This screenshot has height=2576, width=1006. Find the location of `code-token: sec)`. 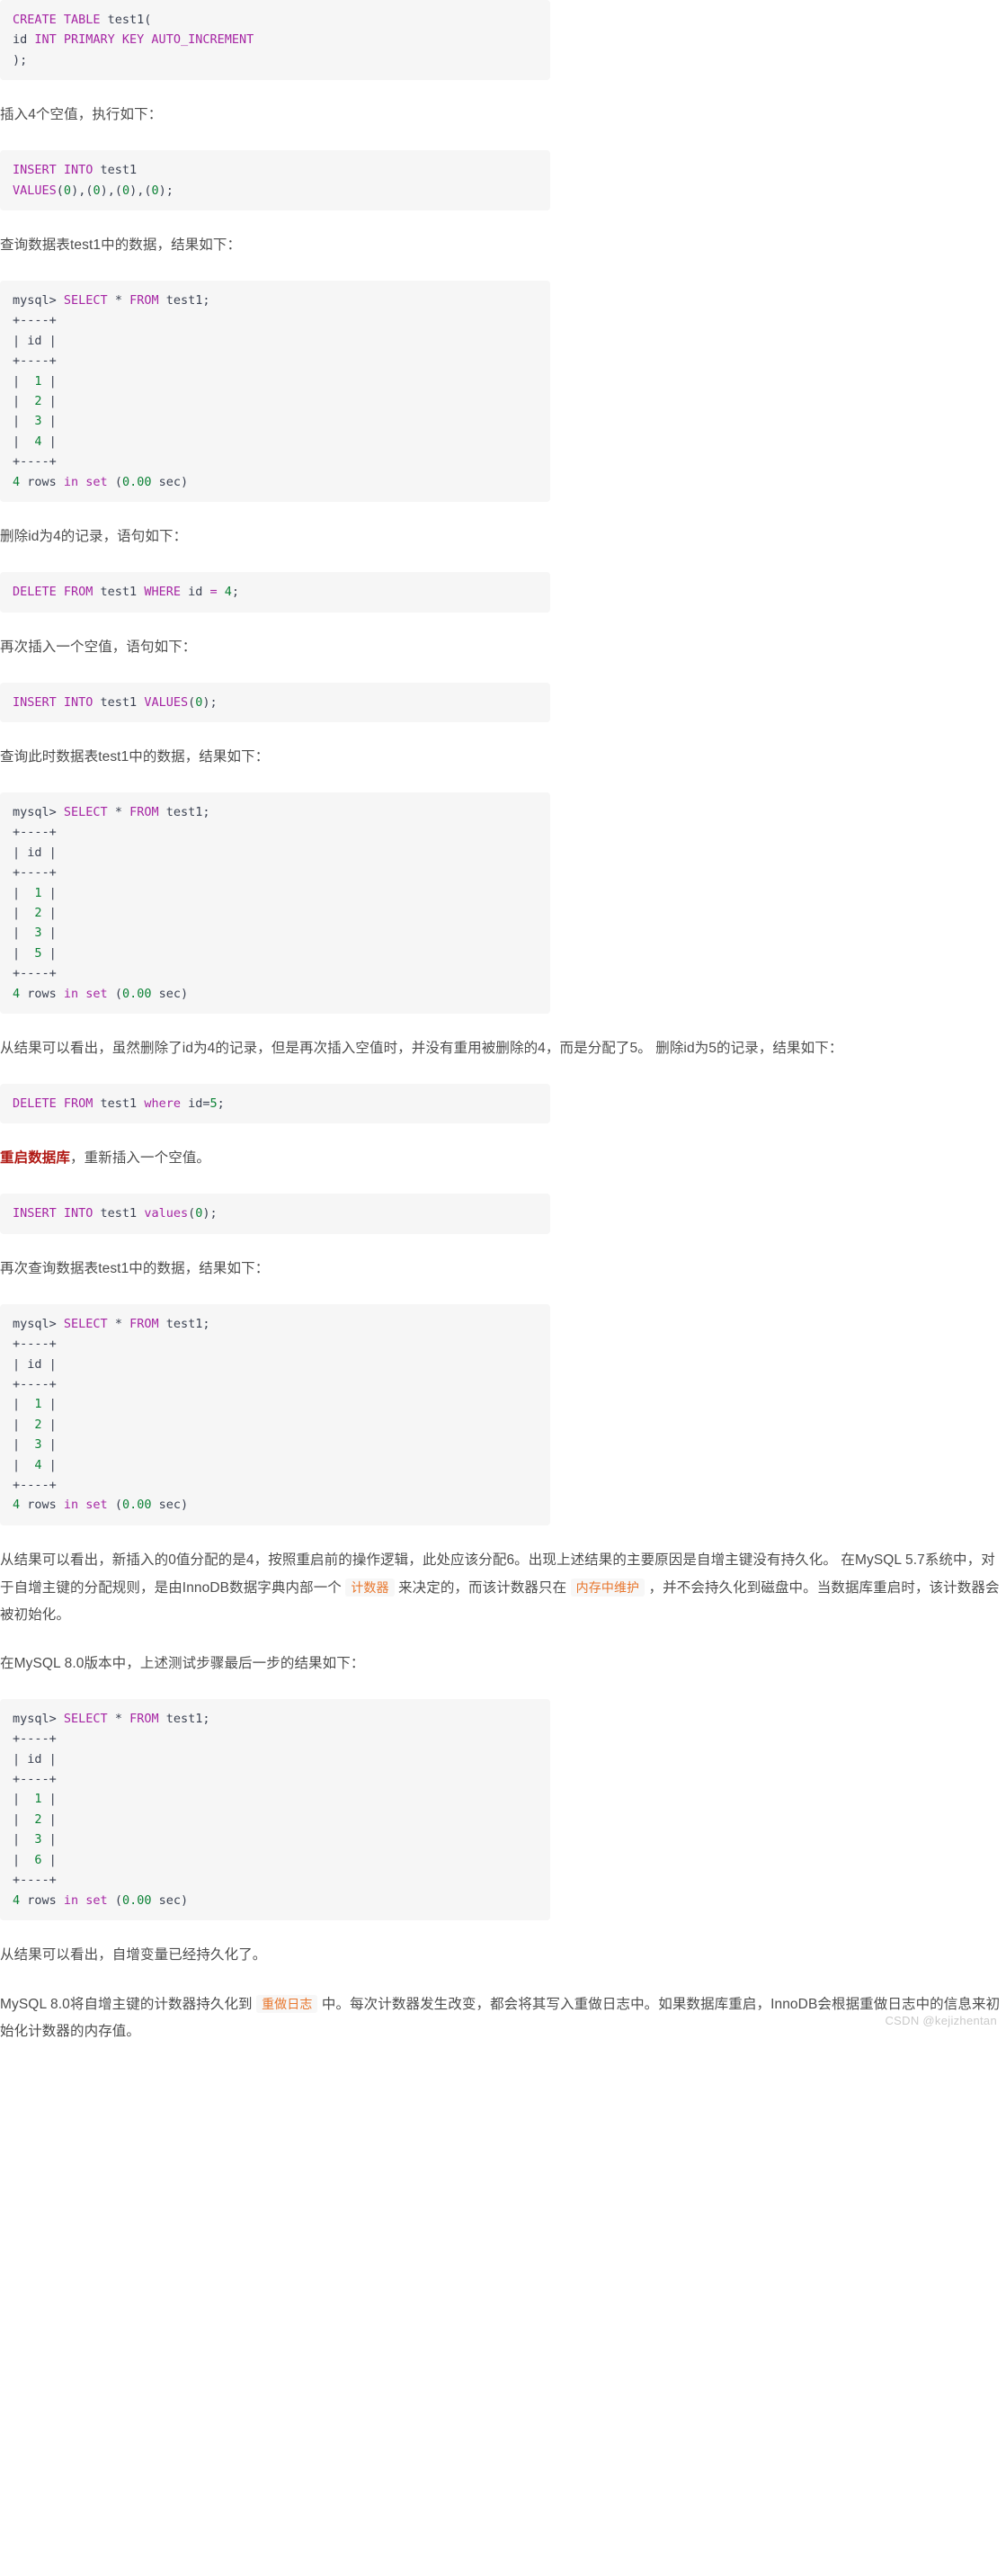

code-token: sec) is located at coordinates (170, 481).